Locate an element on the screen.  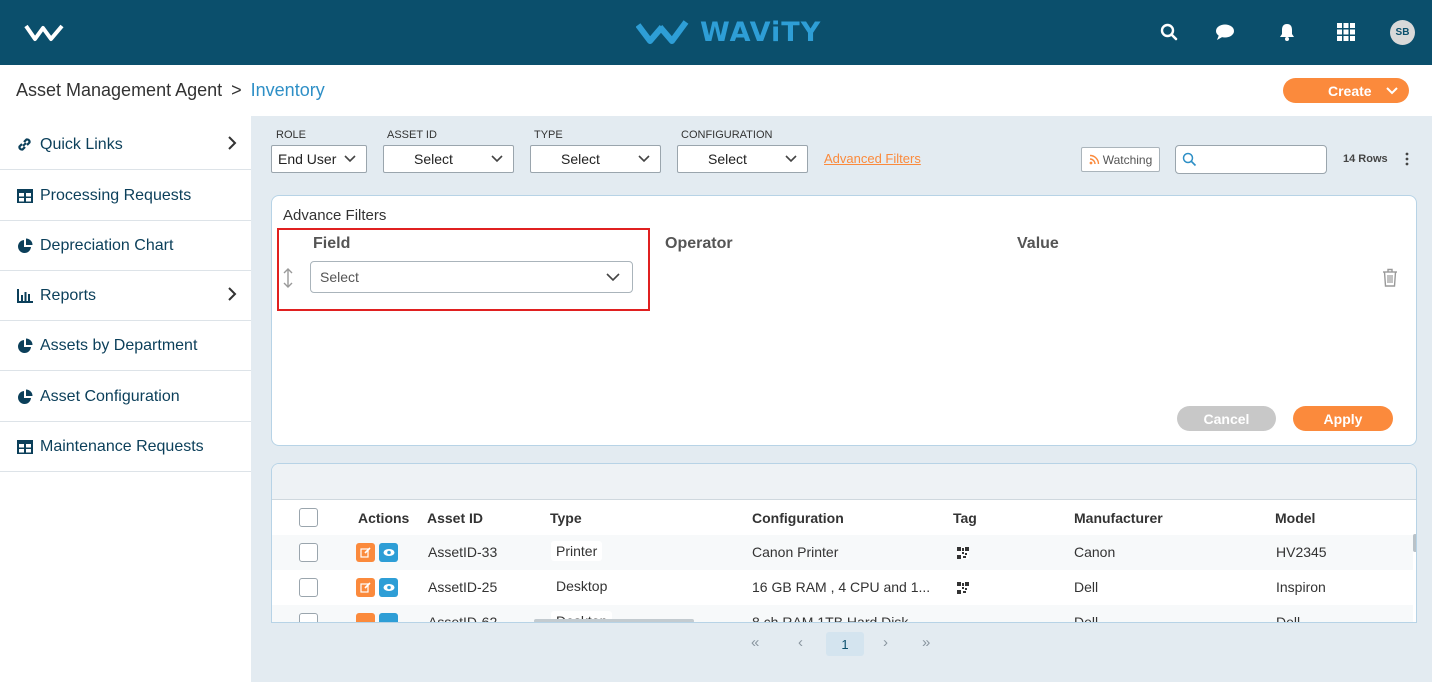
trash-icon is located at coordinates (1390, 277).